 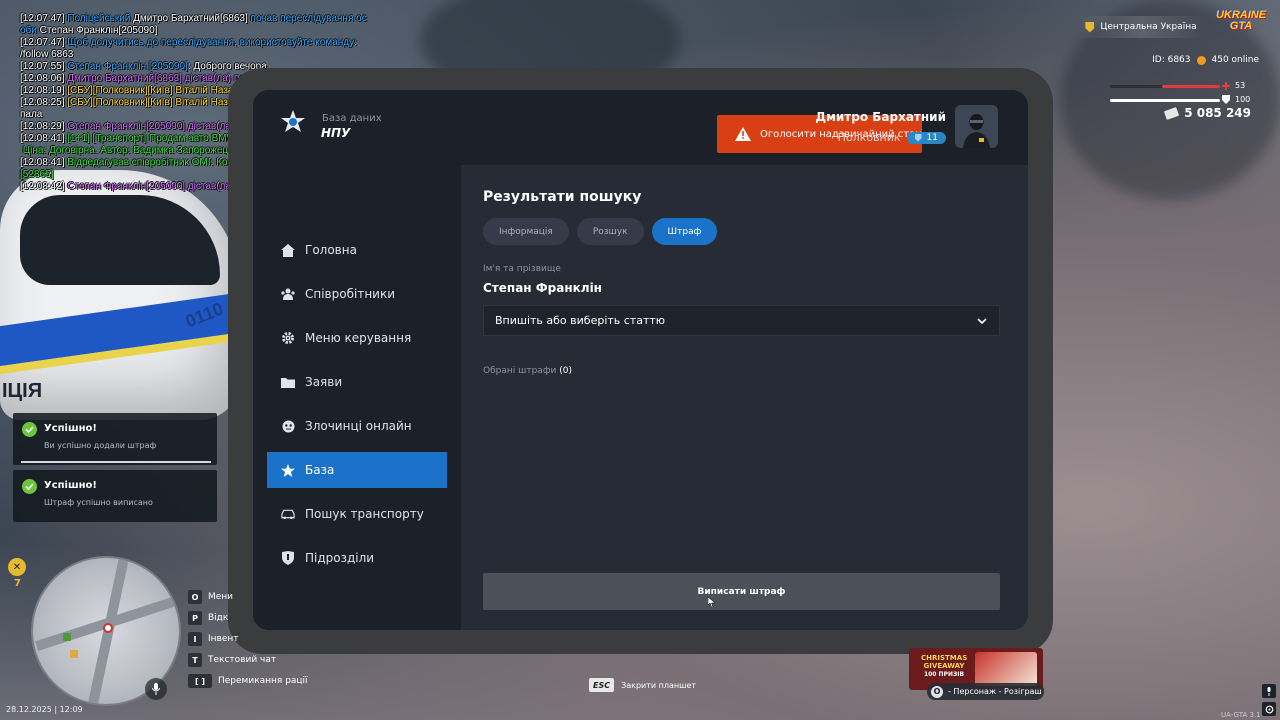 I want to click on sidebar-item-mask: Злочинці онлайн, so click(x=357, y=426).